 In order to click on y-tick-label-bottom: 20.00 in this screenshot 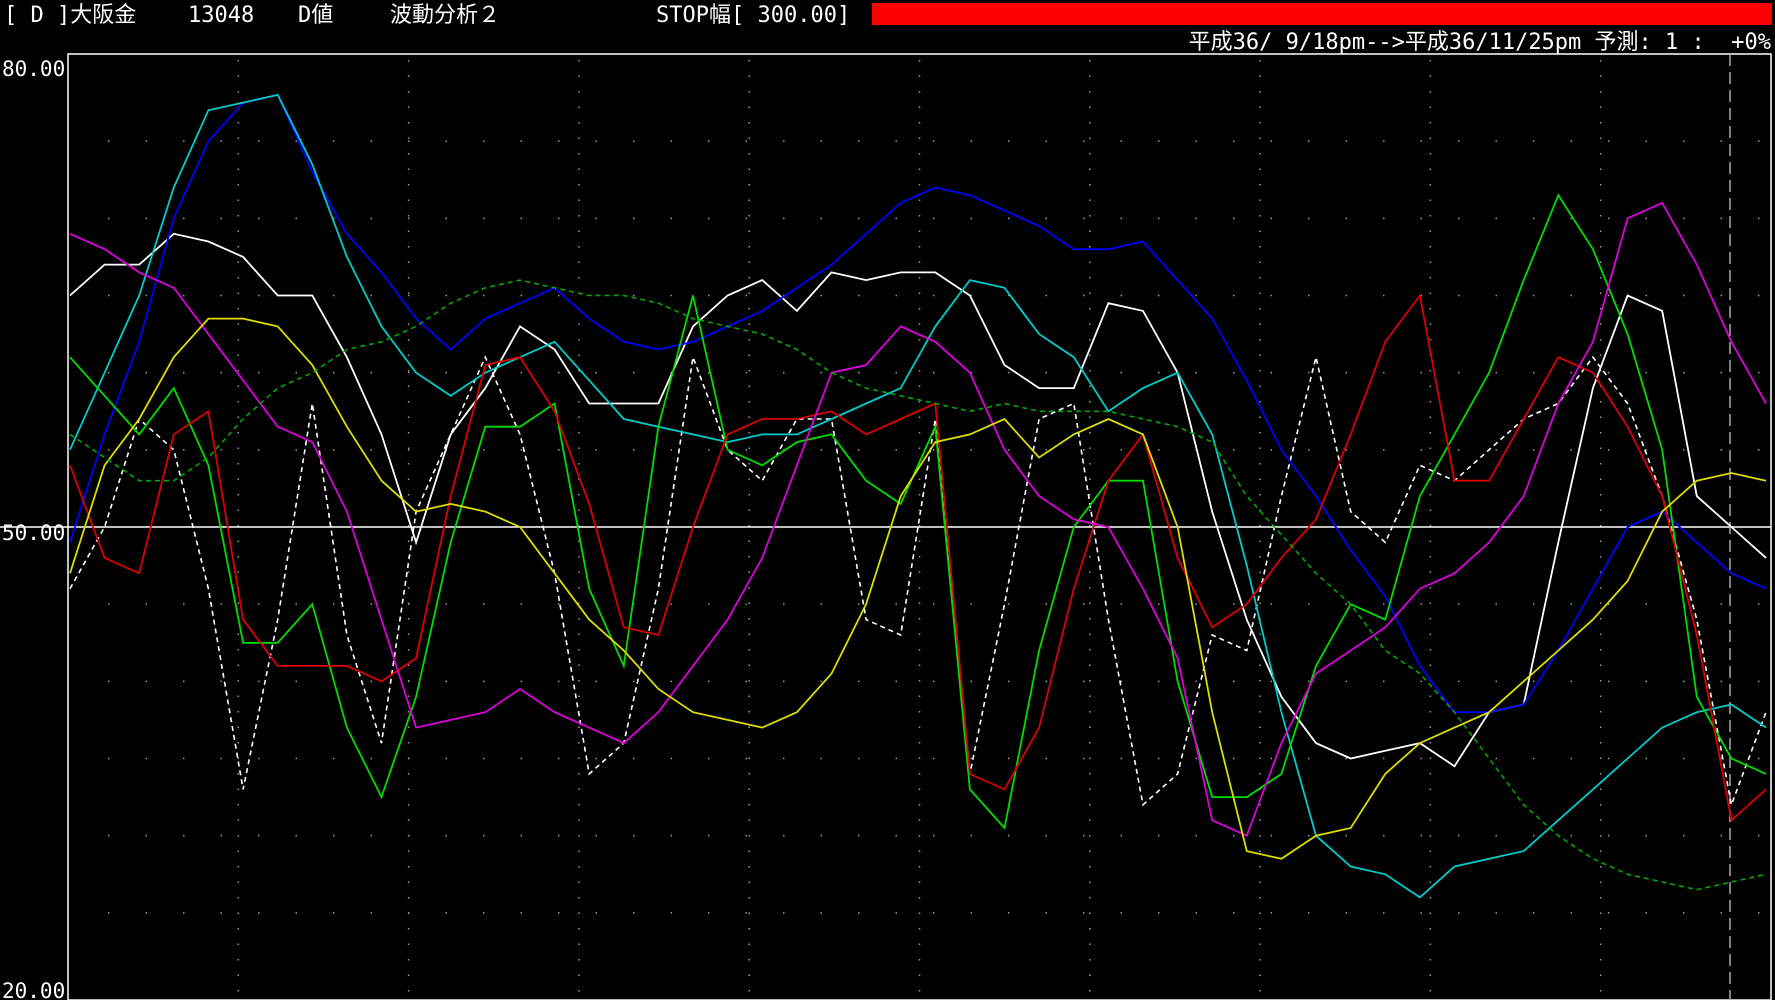, I will do `click(33, 989)`.